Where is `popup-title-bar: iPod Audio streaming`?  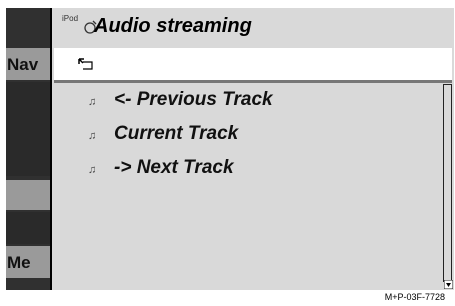 popup-title-bar: iPod Audio streaming is located at coordinates (253, 27).